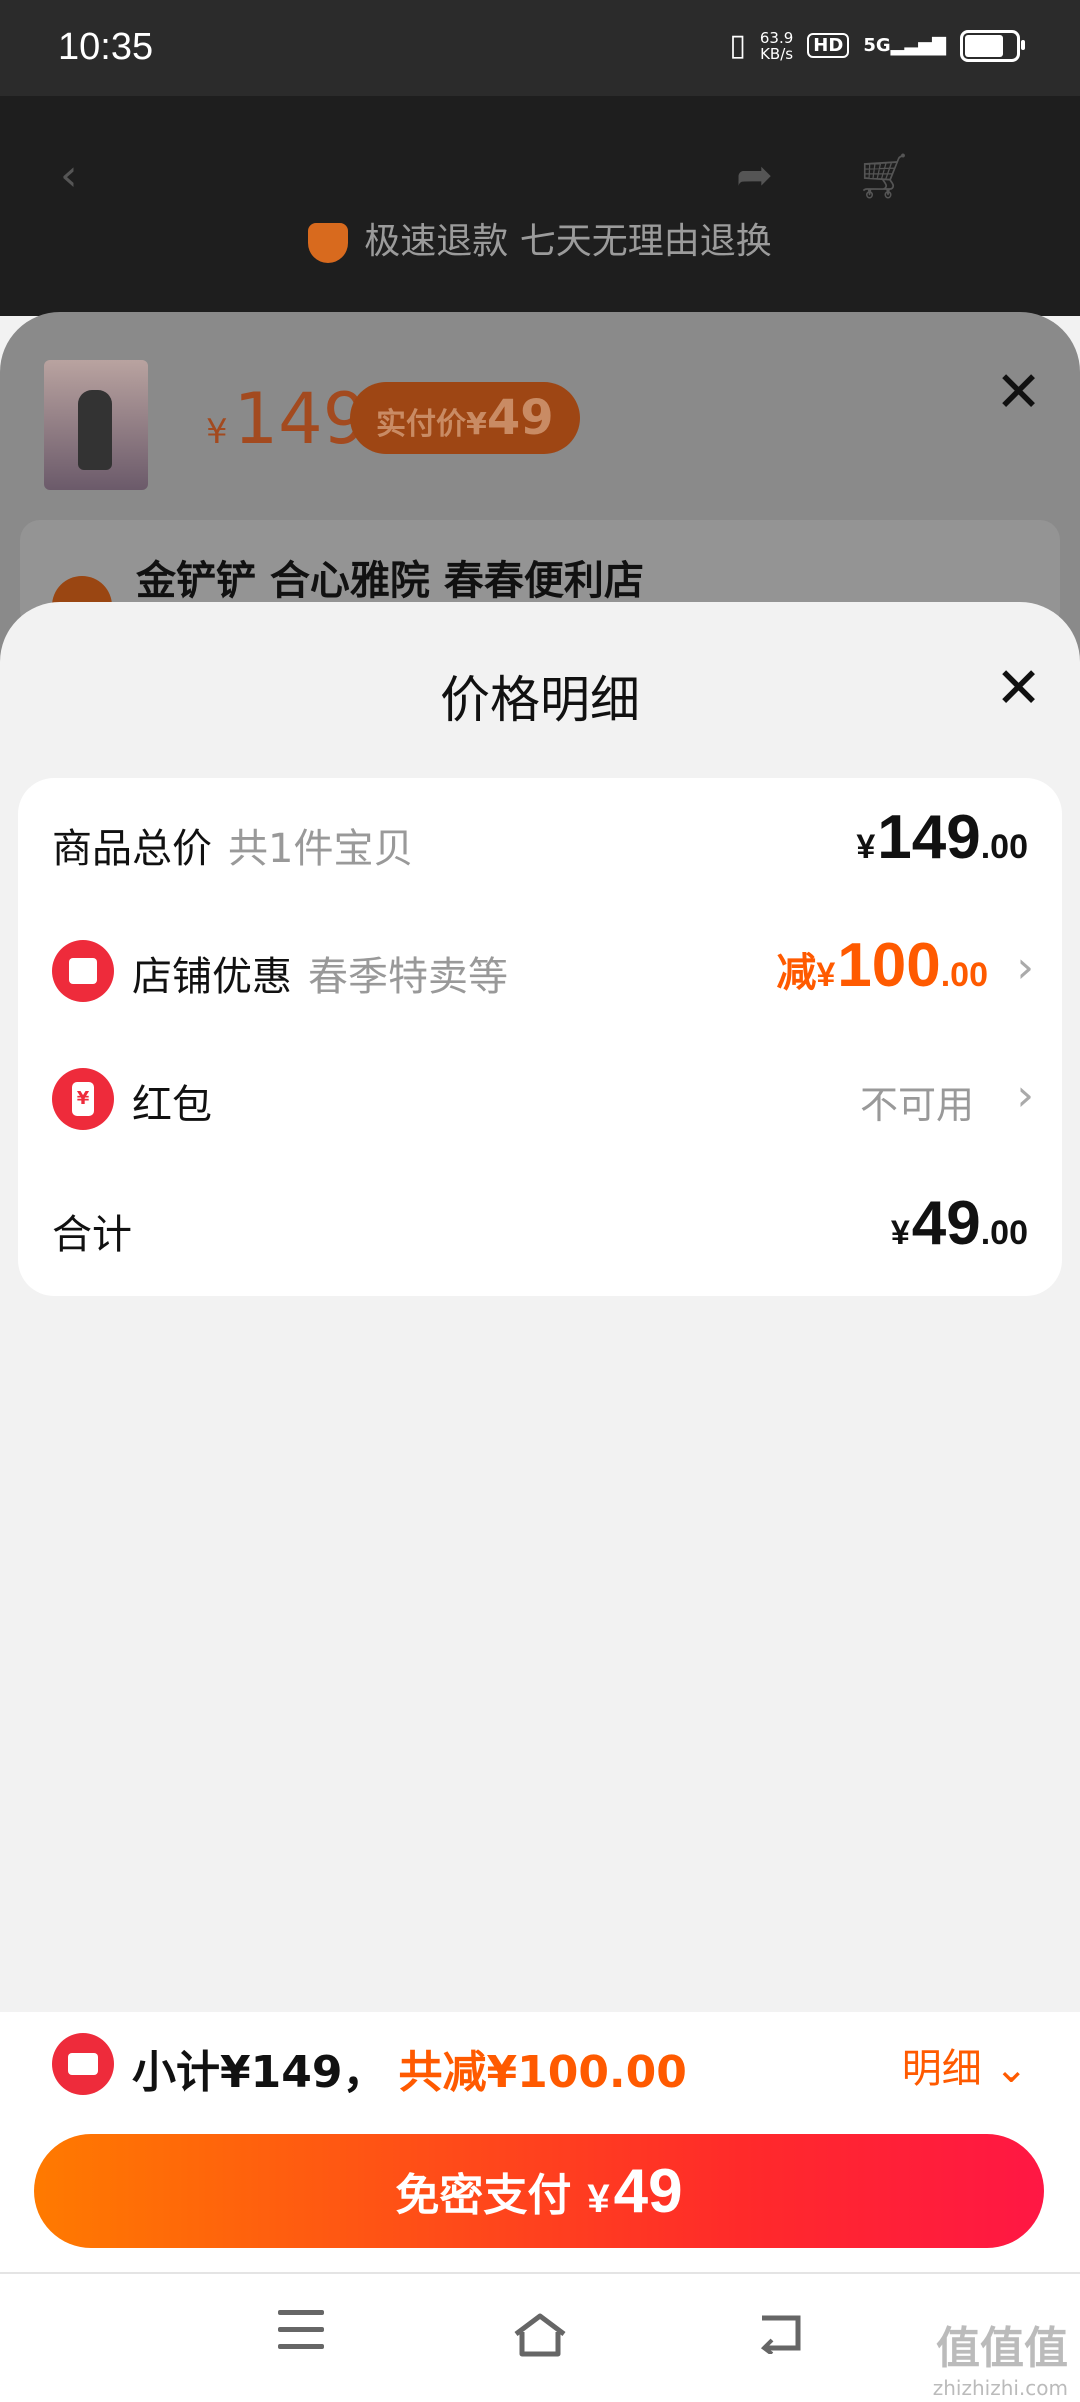 This screenshot has height=2402, width=1080. I want to click on subtotal-summary: 小计¥149， 共减¥100.00, so click(409, 2068).